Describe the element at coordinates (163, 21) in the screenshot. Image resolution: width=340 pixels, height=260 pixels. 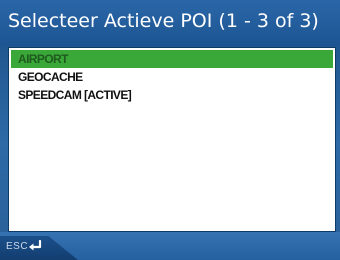
I see `page-title: Selecteer Actieve POI (1 - 3 of 3)` at that location.